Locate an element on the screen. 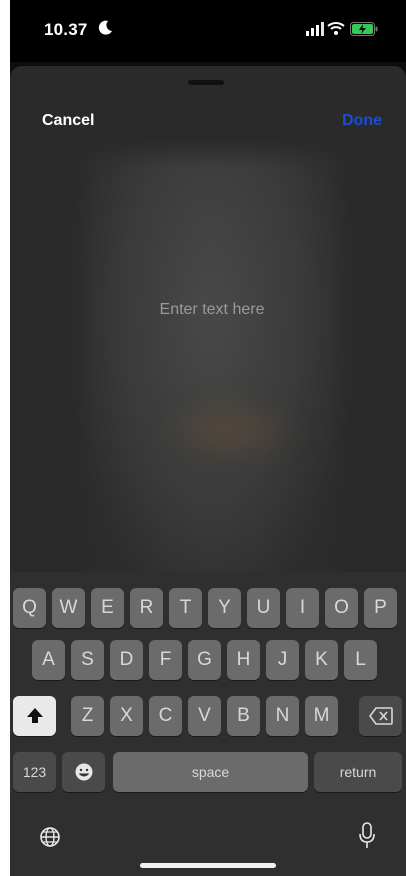  key-n: N is located at coordinates (282, 716).